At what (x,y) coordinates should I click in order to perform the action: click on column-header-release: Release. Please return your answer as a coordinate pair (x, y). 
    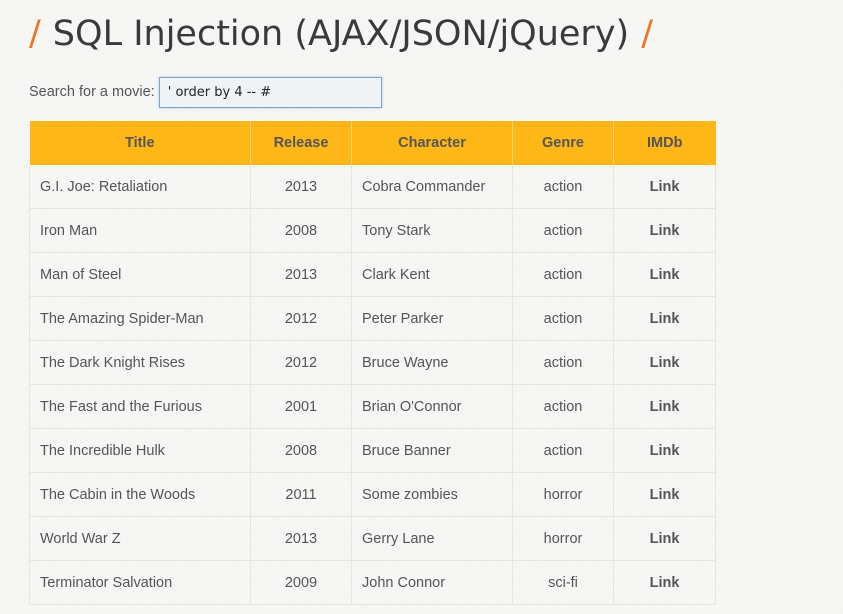
    Looking at the image, I should click on (301, 143).